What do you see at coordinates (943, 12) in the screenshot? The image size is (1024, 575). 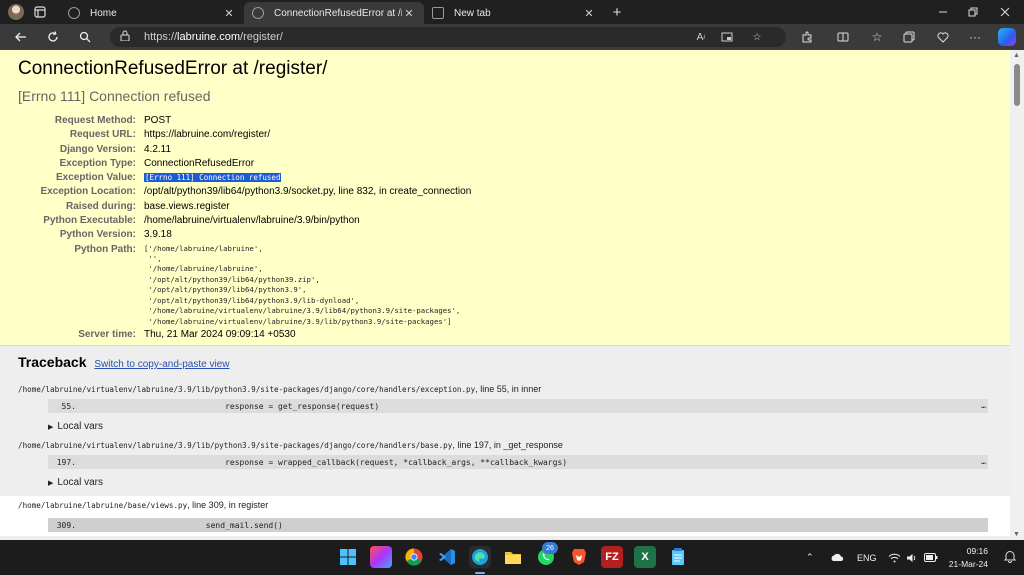 I see `minimize-icon` at bounding box center [943, 12].